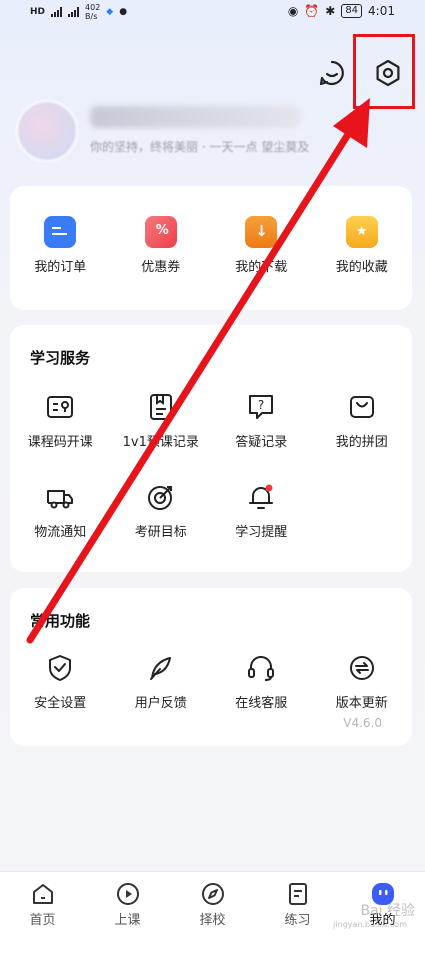 The height and width of the screenshot is (956, 425). Describe the element at coordinates (312, 11) in the screenshot. I see `alarm-icon: ⏰` at that location.